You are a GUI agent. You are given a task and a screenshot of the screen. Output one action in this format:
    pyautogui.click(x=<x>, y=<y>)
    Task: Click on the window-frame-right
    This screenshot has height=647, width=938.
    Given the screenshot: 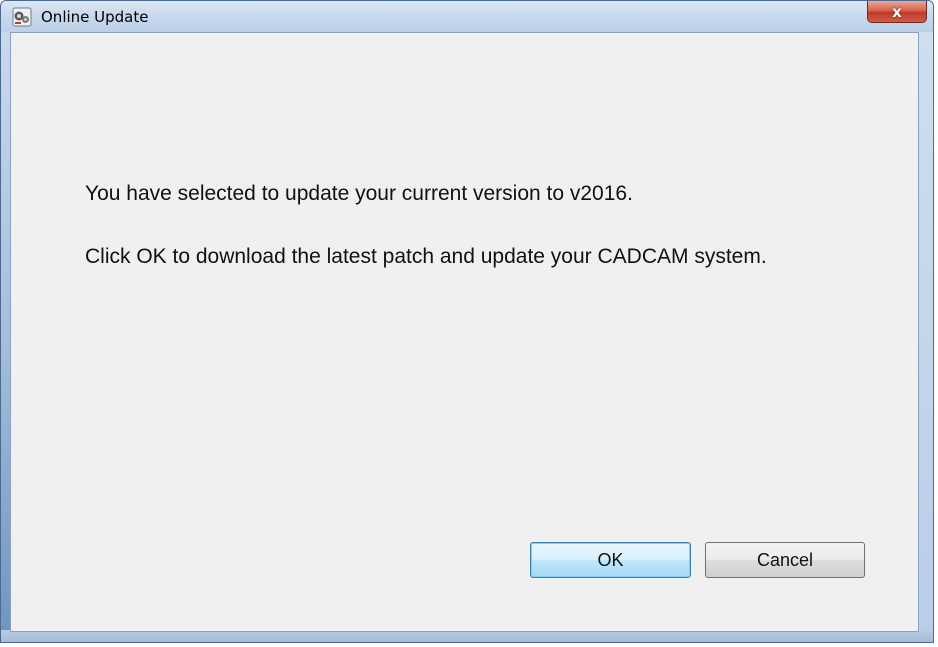 What is the action you would take?
    pyautogui.click(x=925, y=337)
    